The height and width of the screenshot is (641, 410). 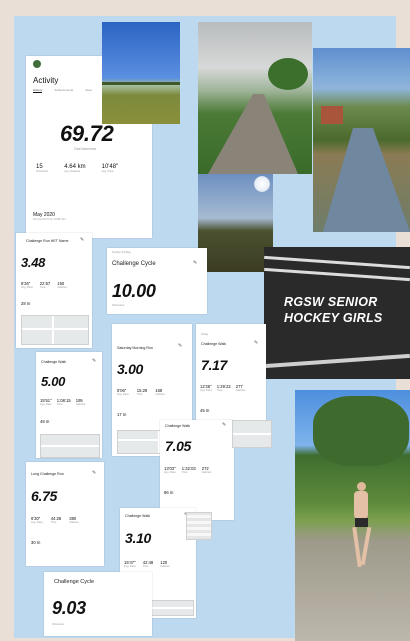 What do you see at coordinates (205, 334) in the screenshot?
I see `walk-date: Friday` at bounding box center [205, 334].